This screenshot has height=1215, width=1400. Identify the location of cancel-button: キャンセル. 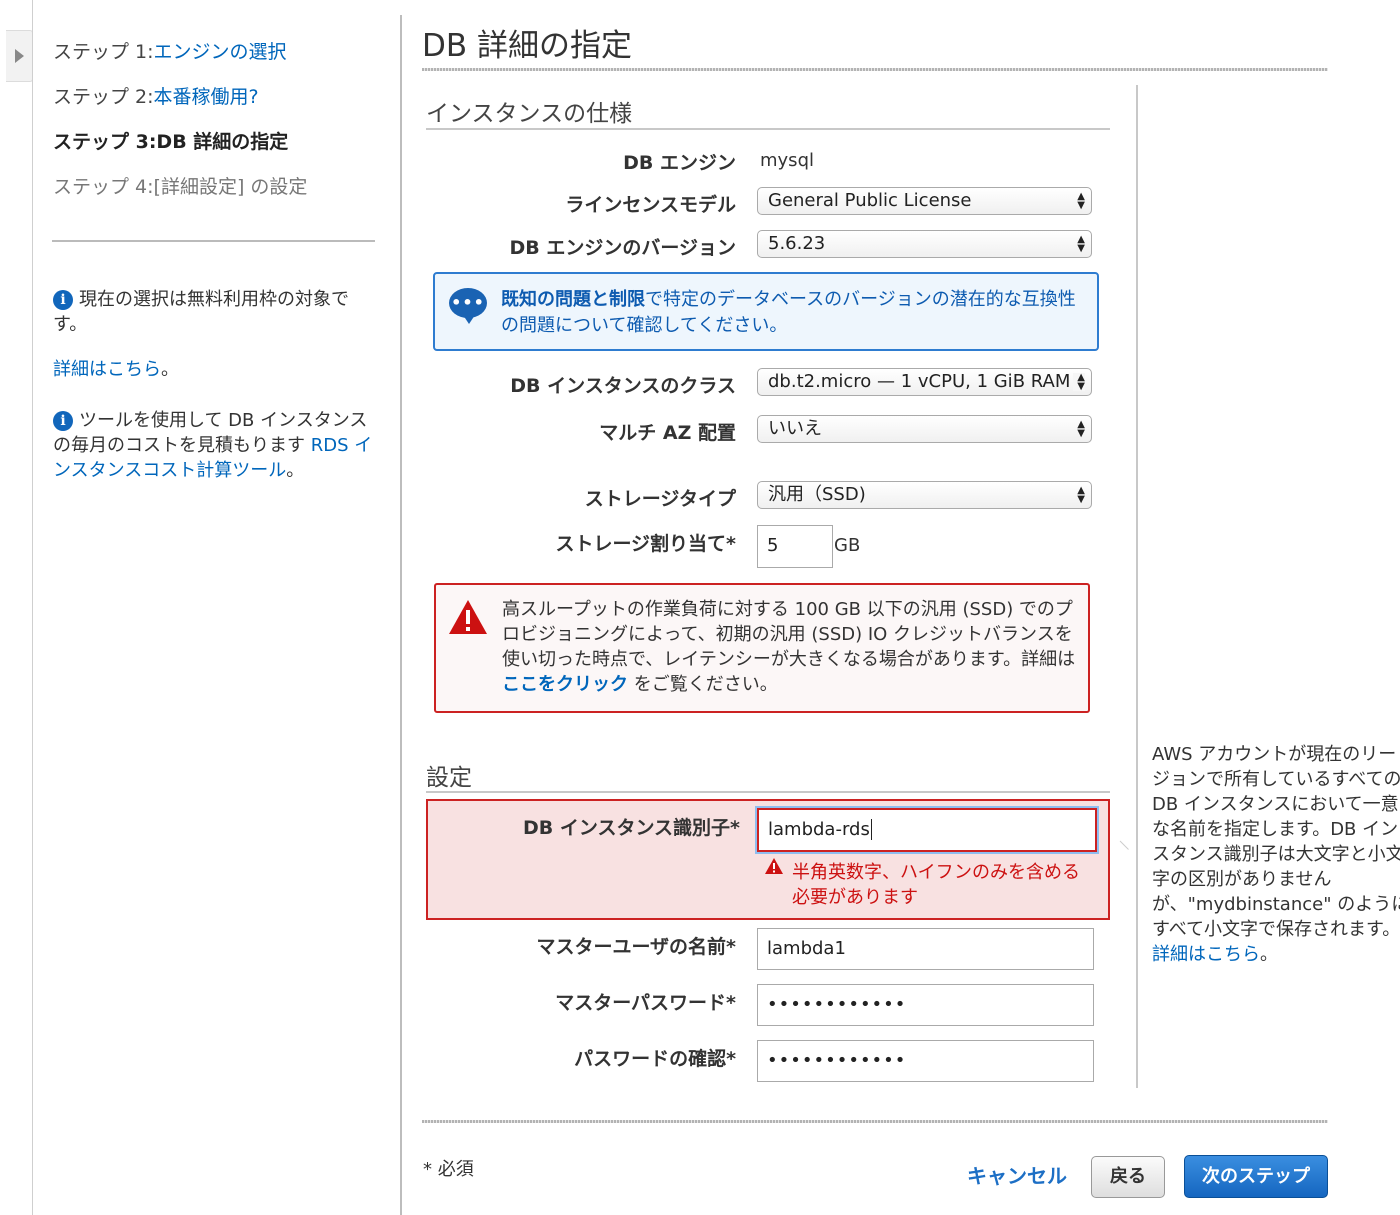
(1017, 1174).